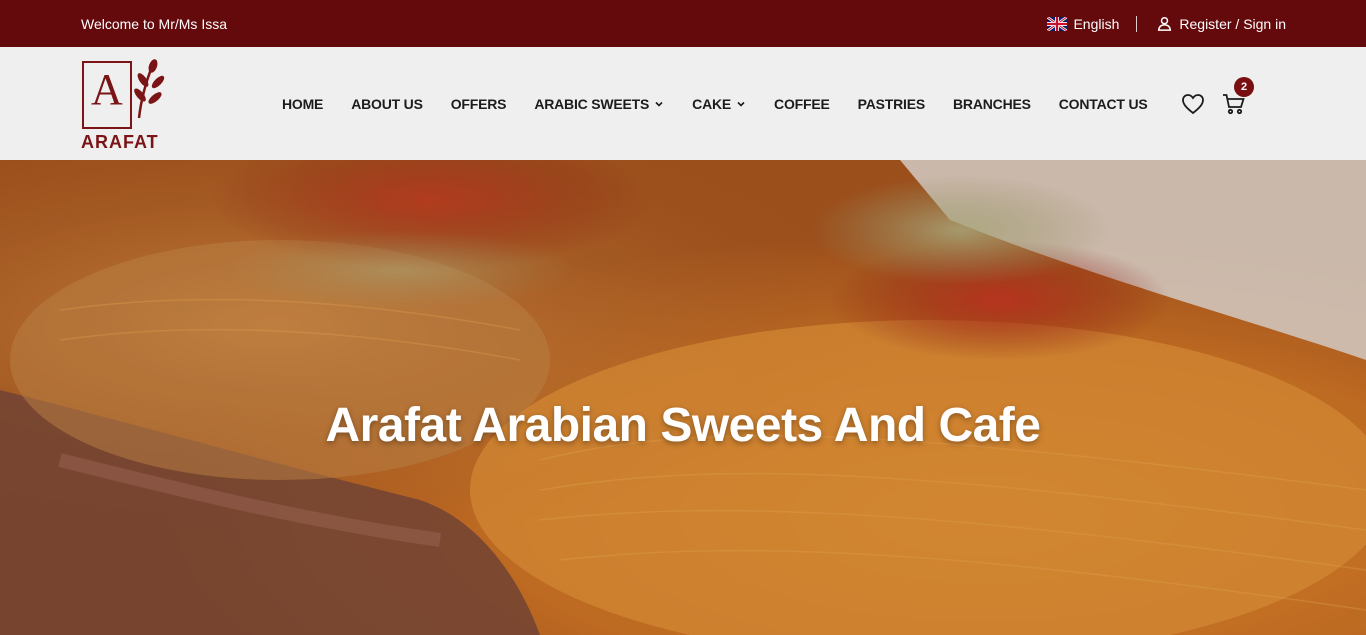 This screenshot has height=635, width=1366. I want to click on nav-item-arabic-sweets: ARABIC SWEETS, so click(599, 104).